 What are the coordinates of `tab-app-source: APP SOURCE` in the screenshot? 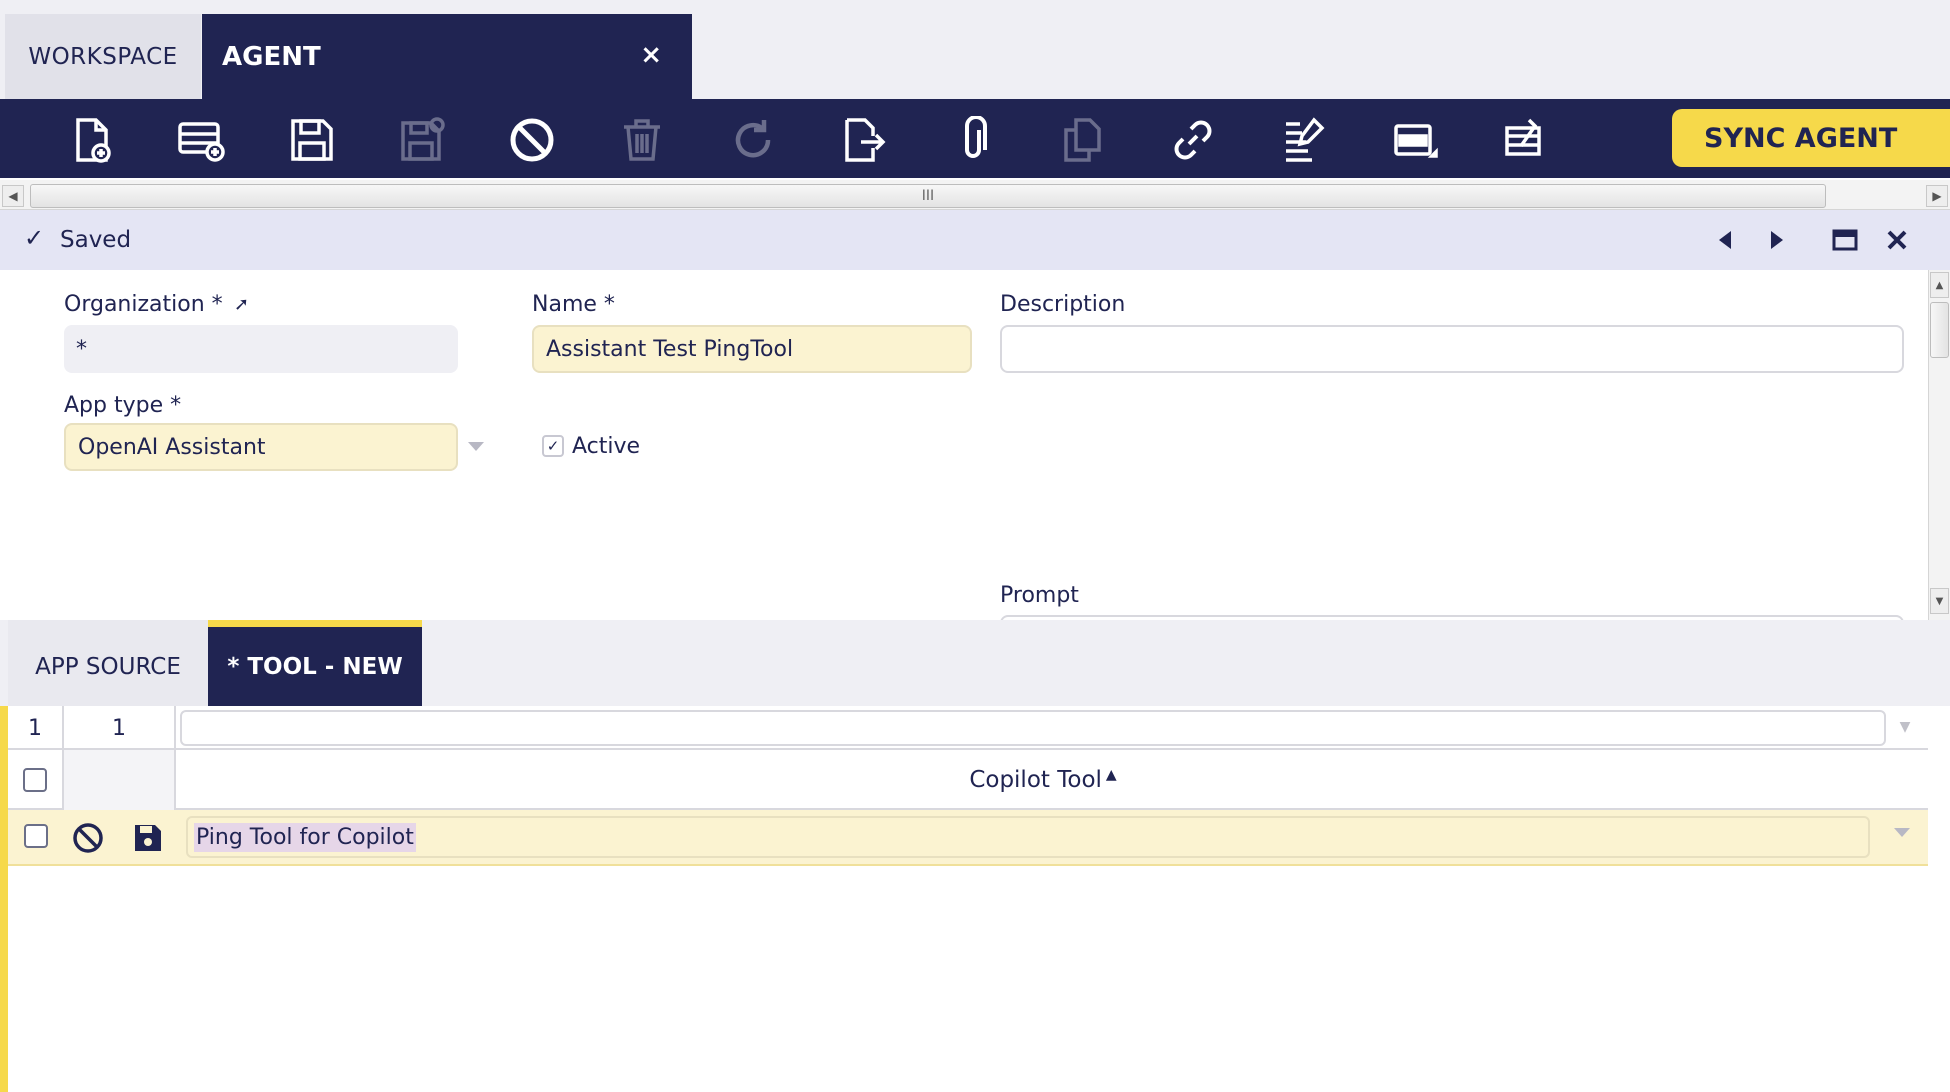 It's located at (108, 663).